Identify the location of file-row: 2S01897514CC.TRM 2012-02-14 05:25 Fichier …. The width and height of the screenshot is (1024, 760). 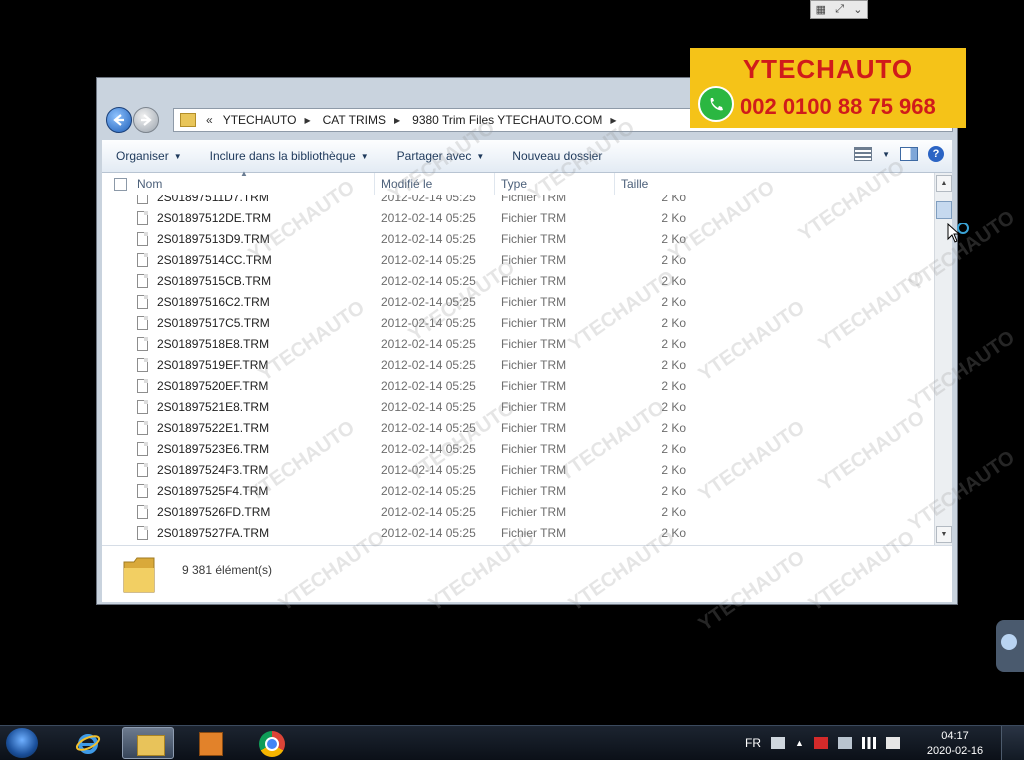
(518, 260).